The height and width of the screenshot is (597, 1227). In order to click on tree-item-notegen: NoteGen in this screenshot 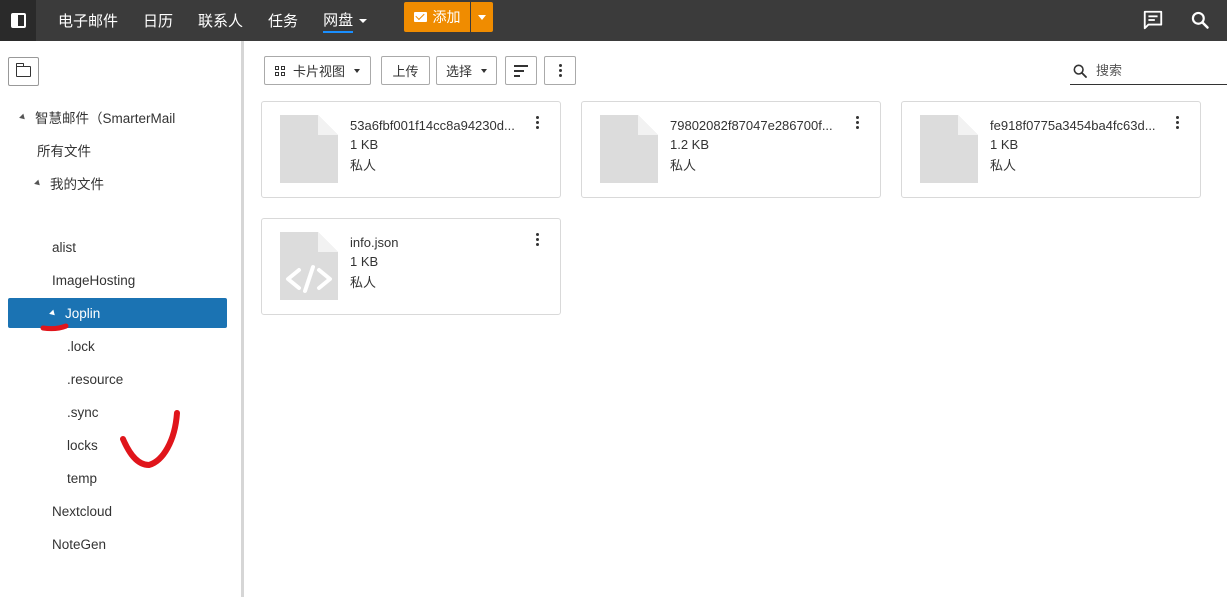, I will do `click(79, 544)`.